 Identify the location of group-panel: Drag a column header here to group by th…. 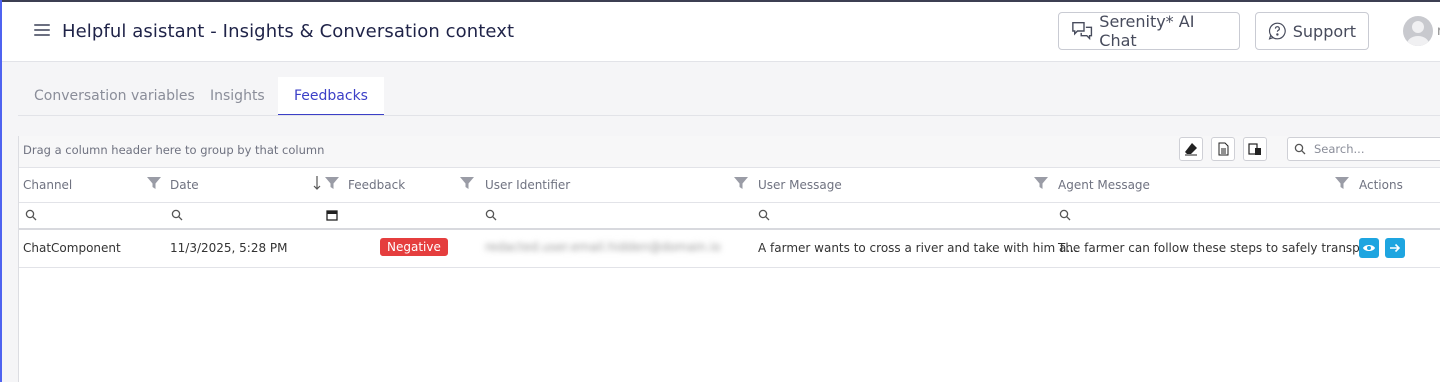
(729, 151).